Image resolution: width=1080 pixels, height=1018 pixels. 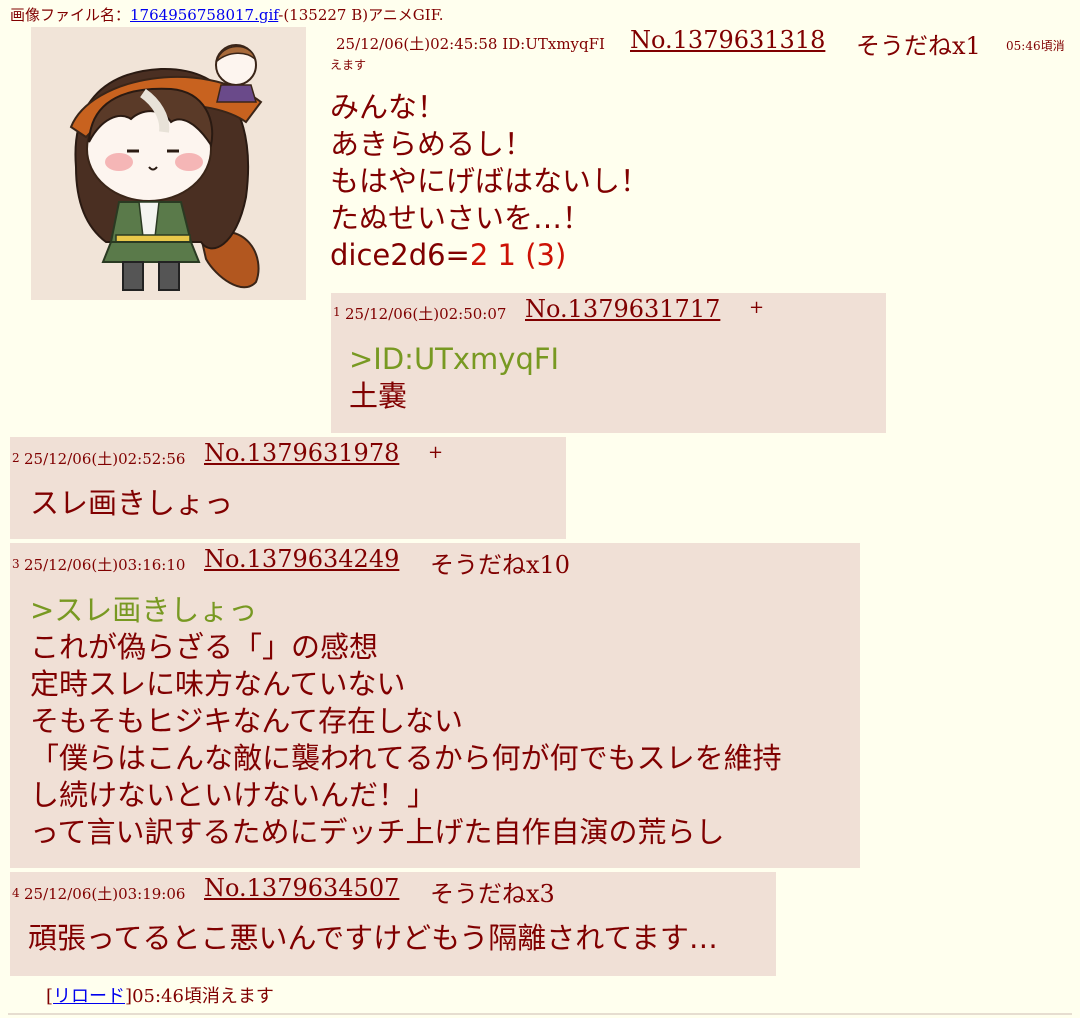 I want to click on message-line: これが偽らざる「」の感想, so click(x=204, y=647).